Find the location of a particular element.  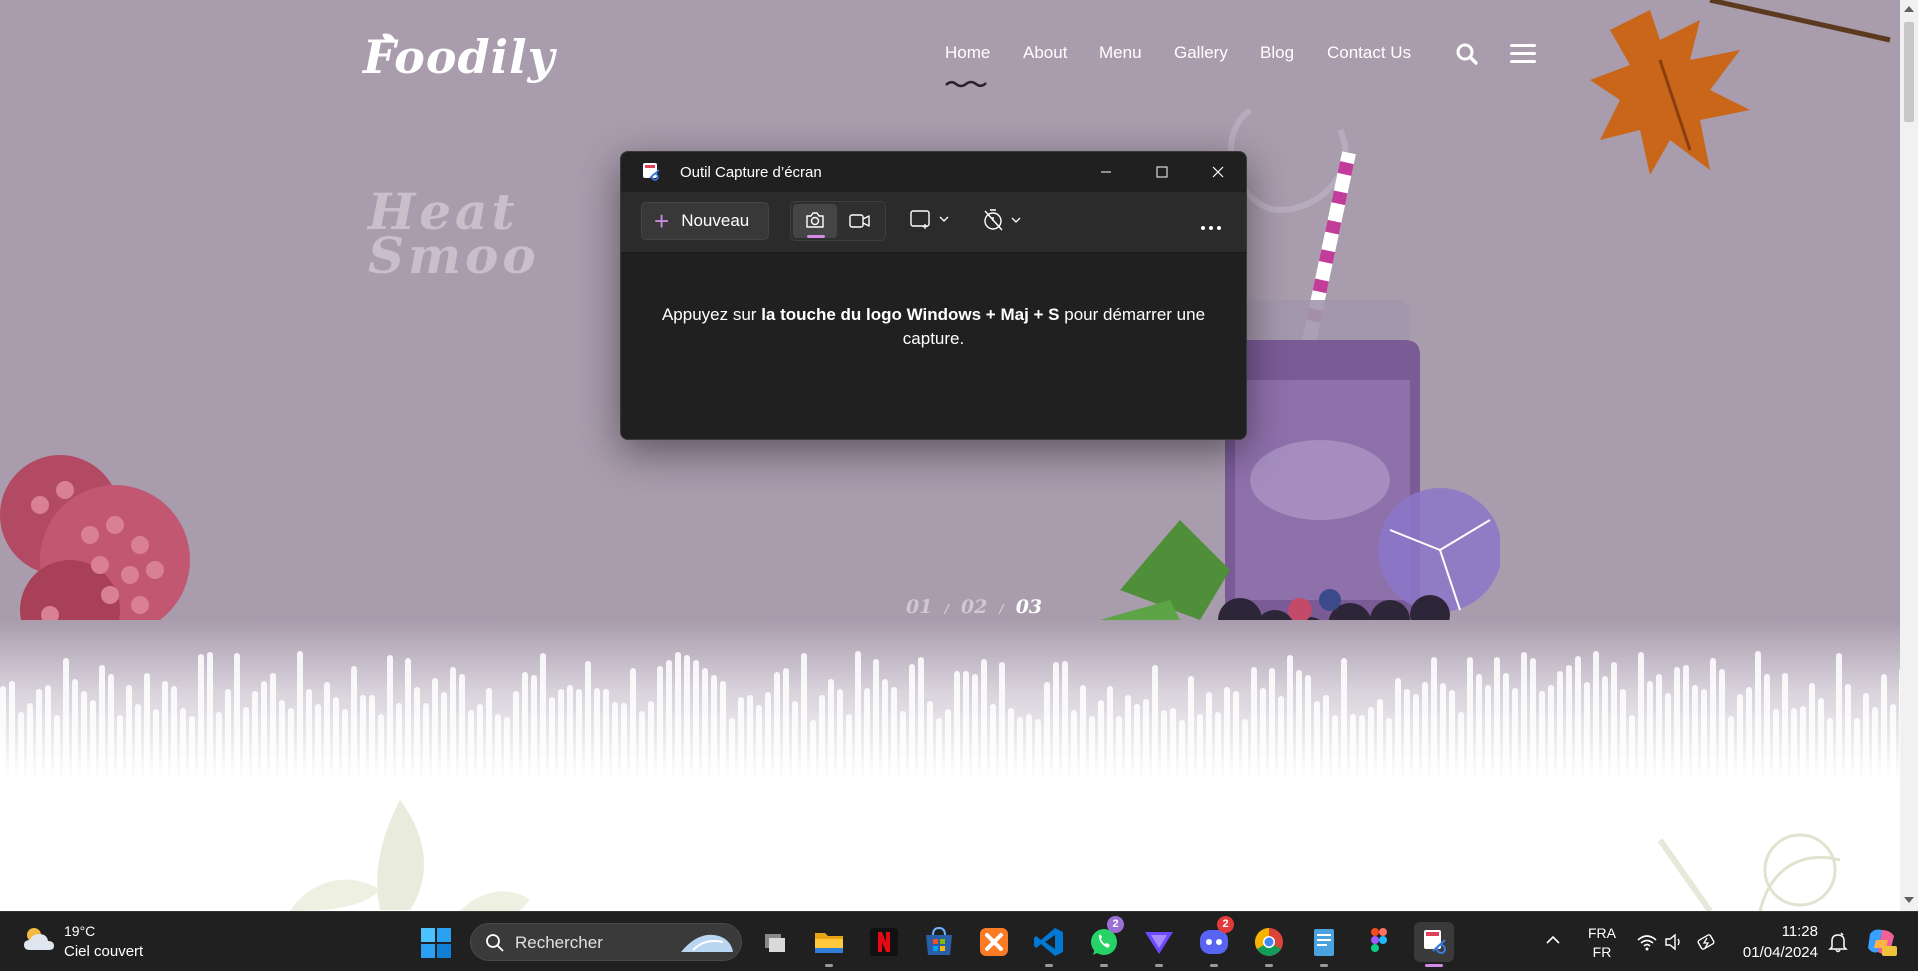

notification-bell-icon is located at coordinates (1838, 942).